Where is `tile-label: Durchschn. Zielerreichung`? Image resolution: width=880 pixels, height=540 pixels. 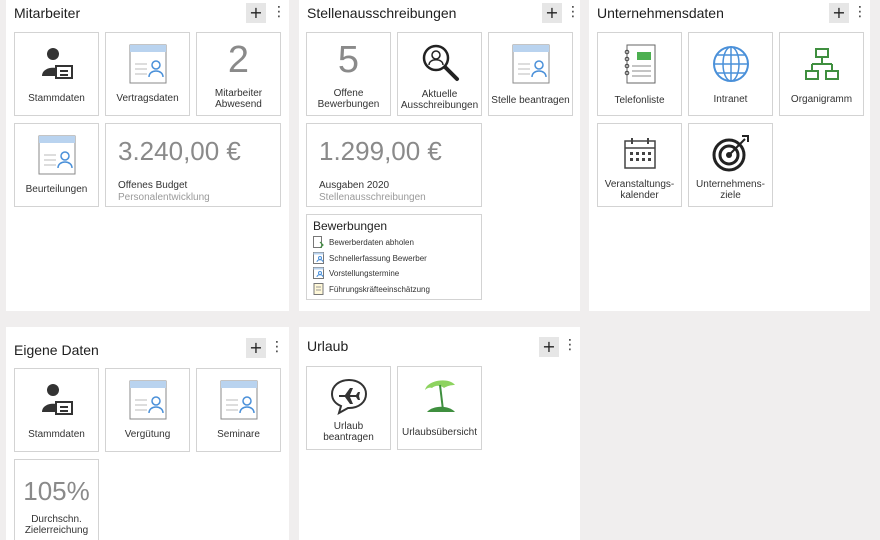
tile-label: Durchschn. Zielerreichung is located at coordinates (56, 525).